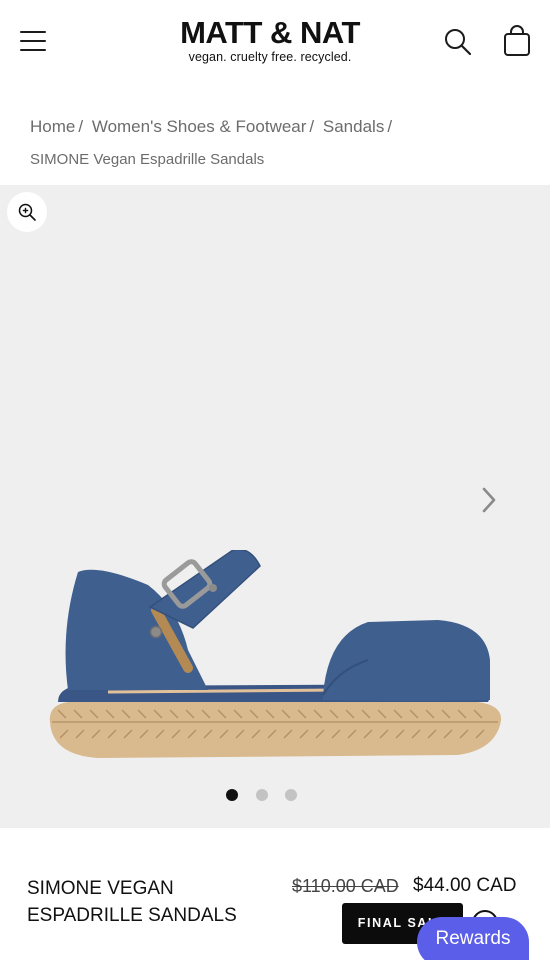  What do you see at coordinates (33, 41) in the screenshot?
I see `hamburger-menu-icon` at bounding box center [33, 41].